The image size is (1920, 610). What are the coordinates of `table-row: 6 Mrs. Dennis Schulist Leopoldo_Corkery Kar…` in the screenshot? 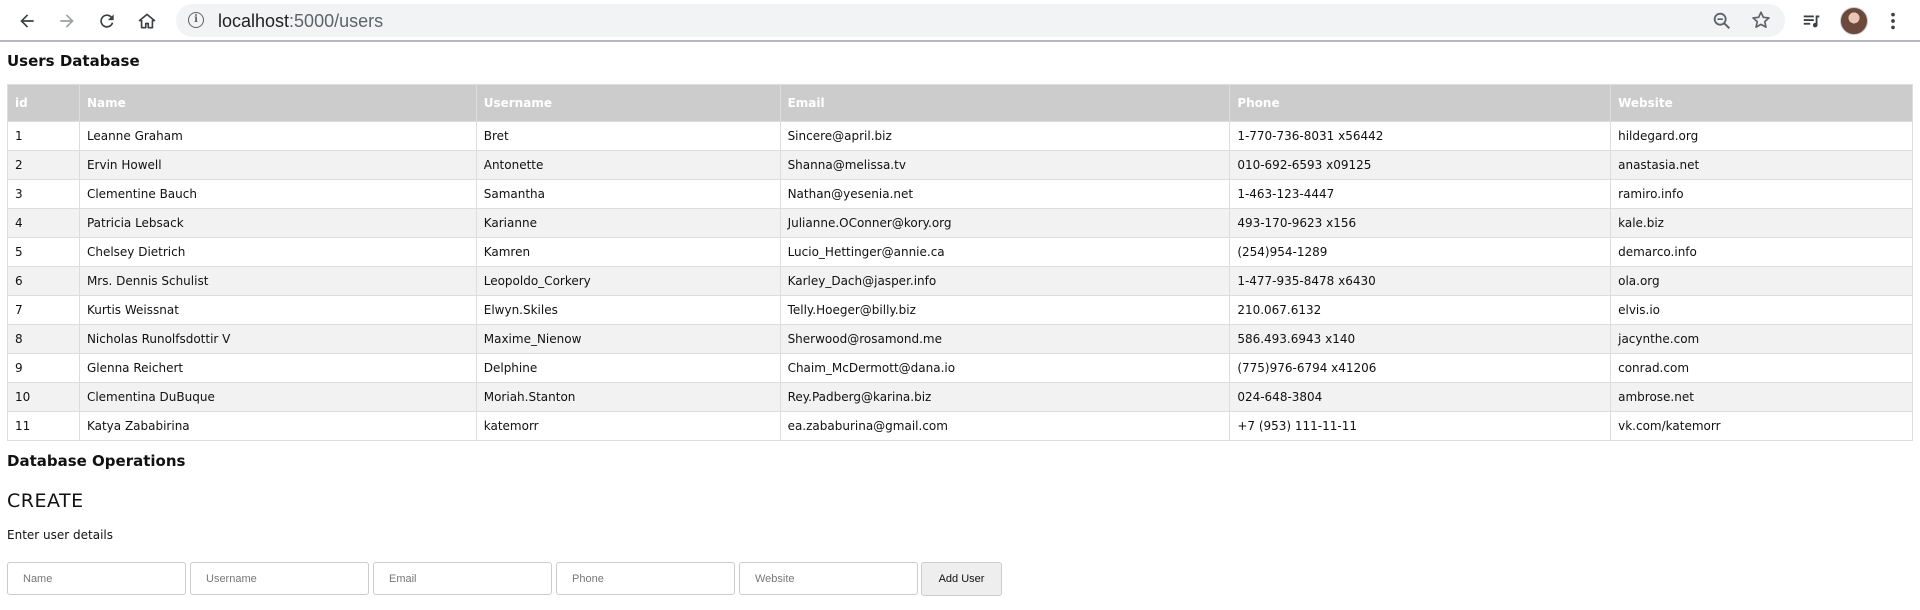 It's located at (960, 281).